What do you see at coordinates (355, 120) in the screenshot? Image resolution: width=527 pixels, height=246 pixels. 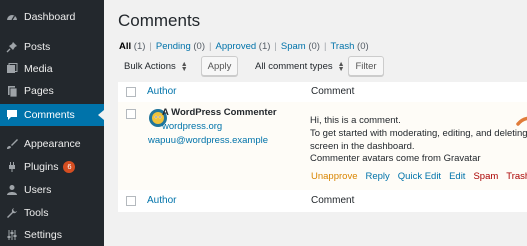 I see `comment-text-line: Hi, this is a comment.` at bounding box center [355, 120].